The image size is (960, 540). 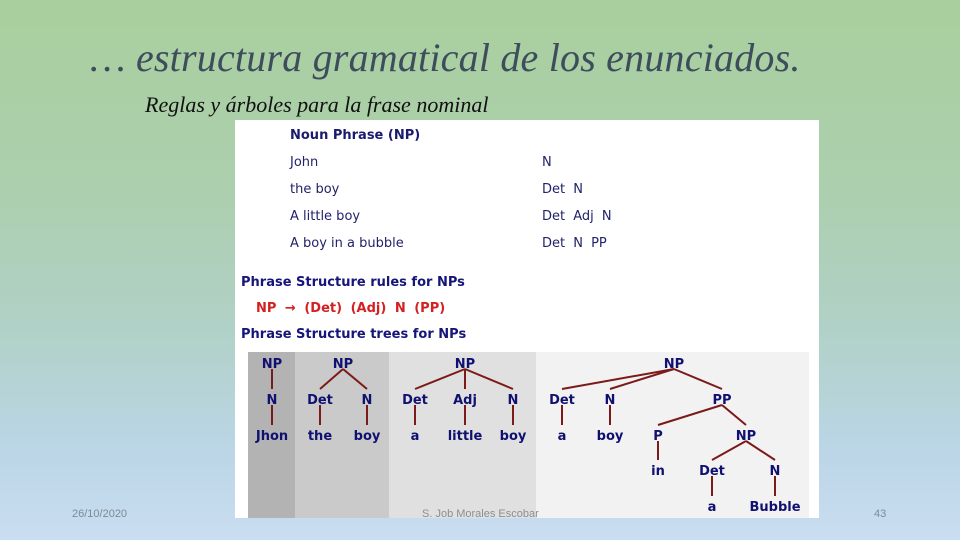 What do you see at coordinates (347, 243) in the screenshot?
I see `np-example: A boy in a bubble` at bounding box center [347, 243].